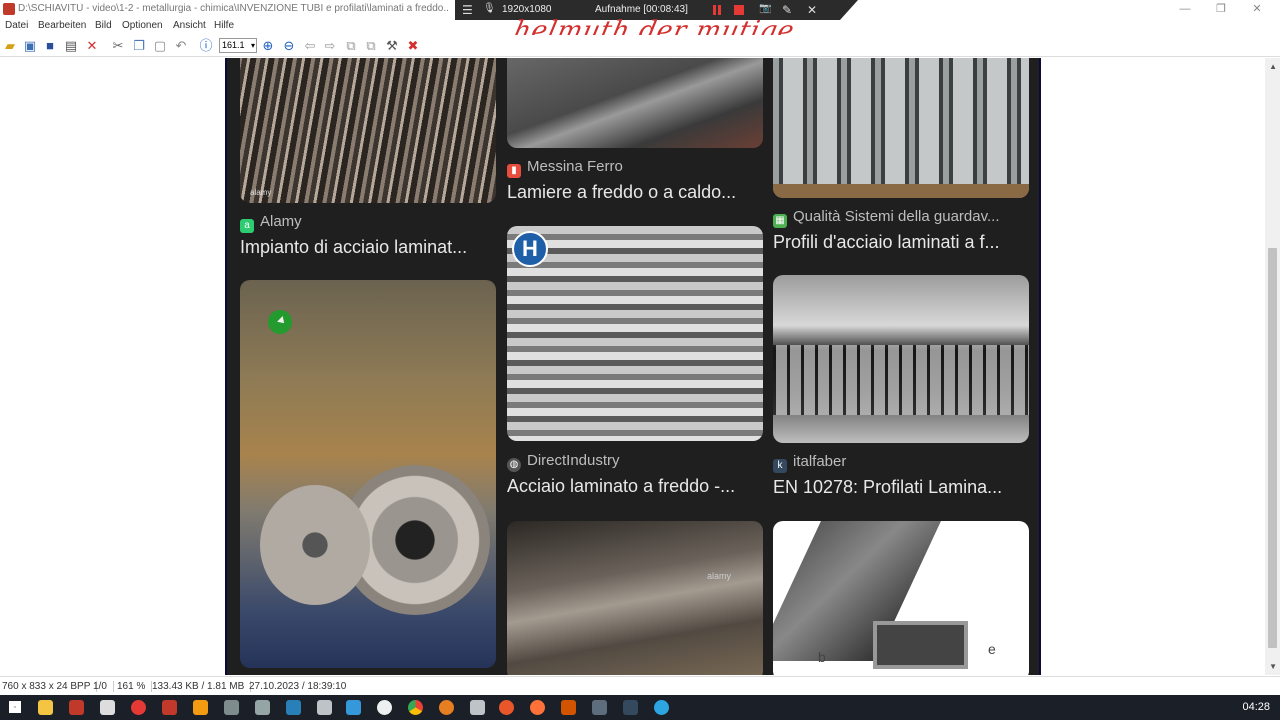  I want to click on first-page-icon: ⧉, so click(351, 46).